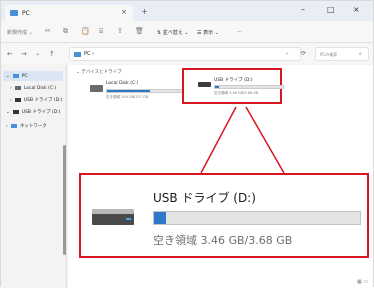 Image resolution: width=374 pixels, height=288 pixels. I want to click on delete-icon: 🗑, so click(139, 31).